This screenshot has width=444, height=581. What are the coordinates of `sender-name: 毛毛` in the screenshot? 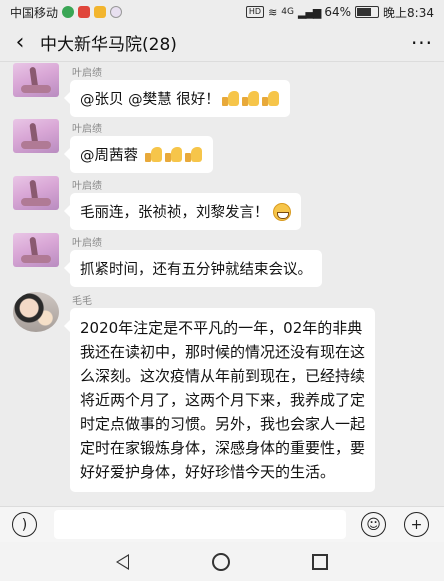 It's located at (82, 301).